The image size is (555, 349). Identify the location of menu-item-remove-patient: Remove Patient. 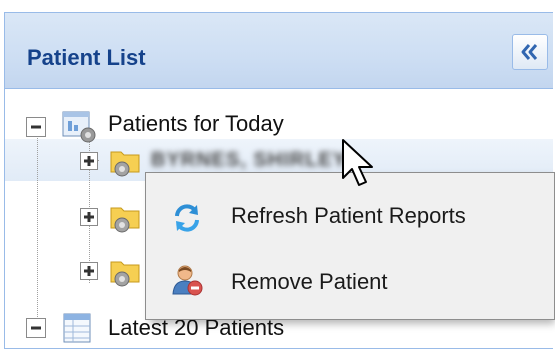
(350, 283).